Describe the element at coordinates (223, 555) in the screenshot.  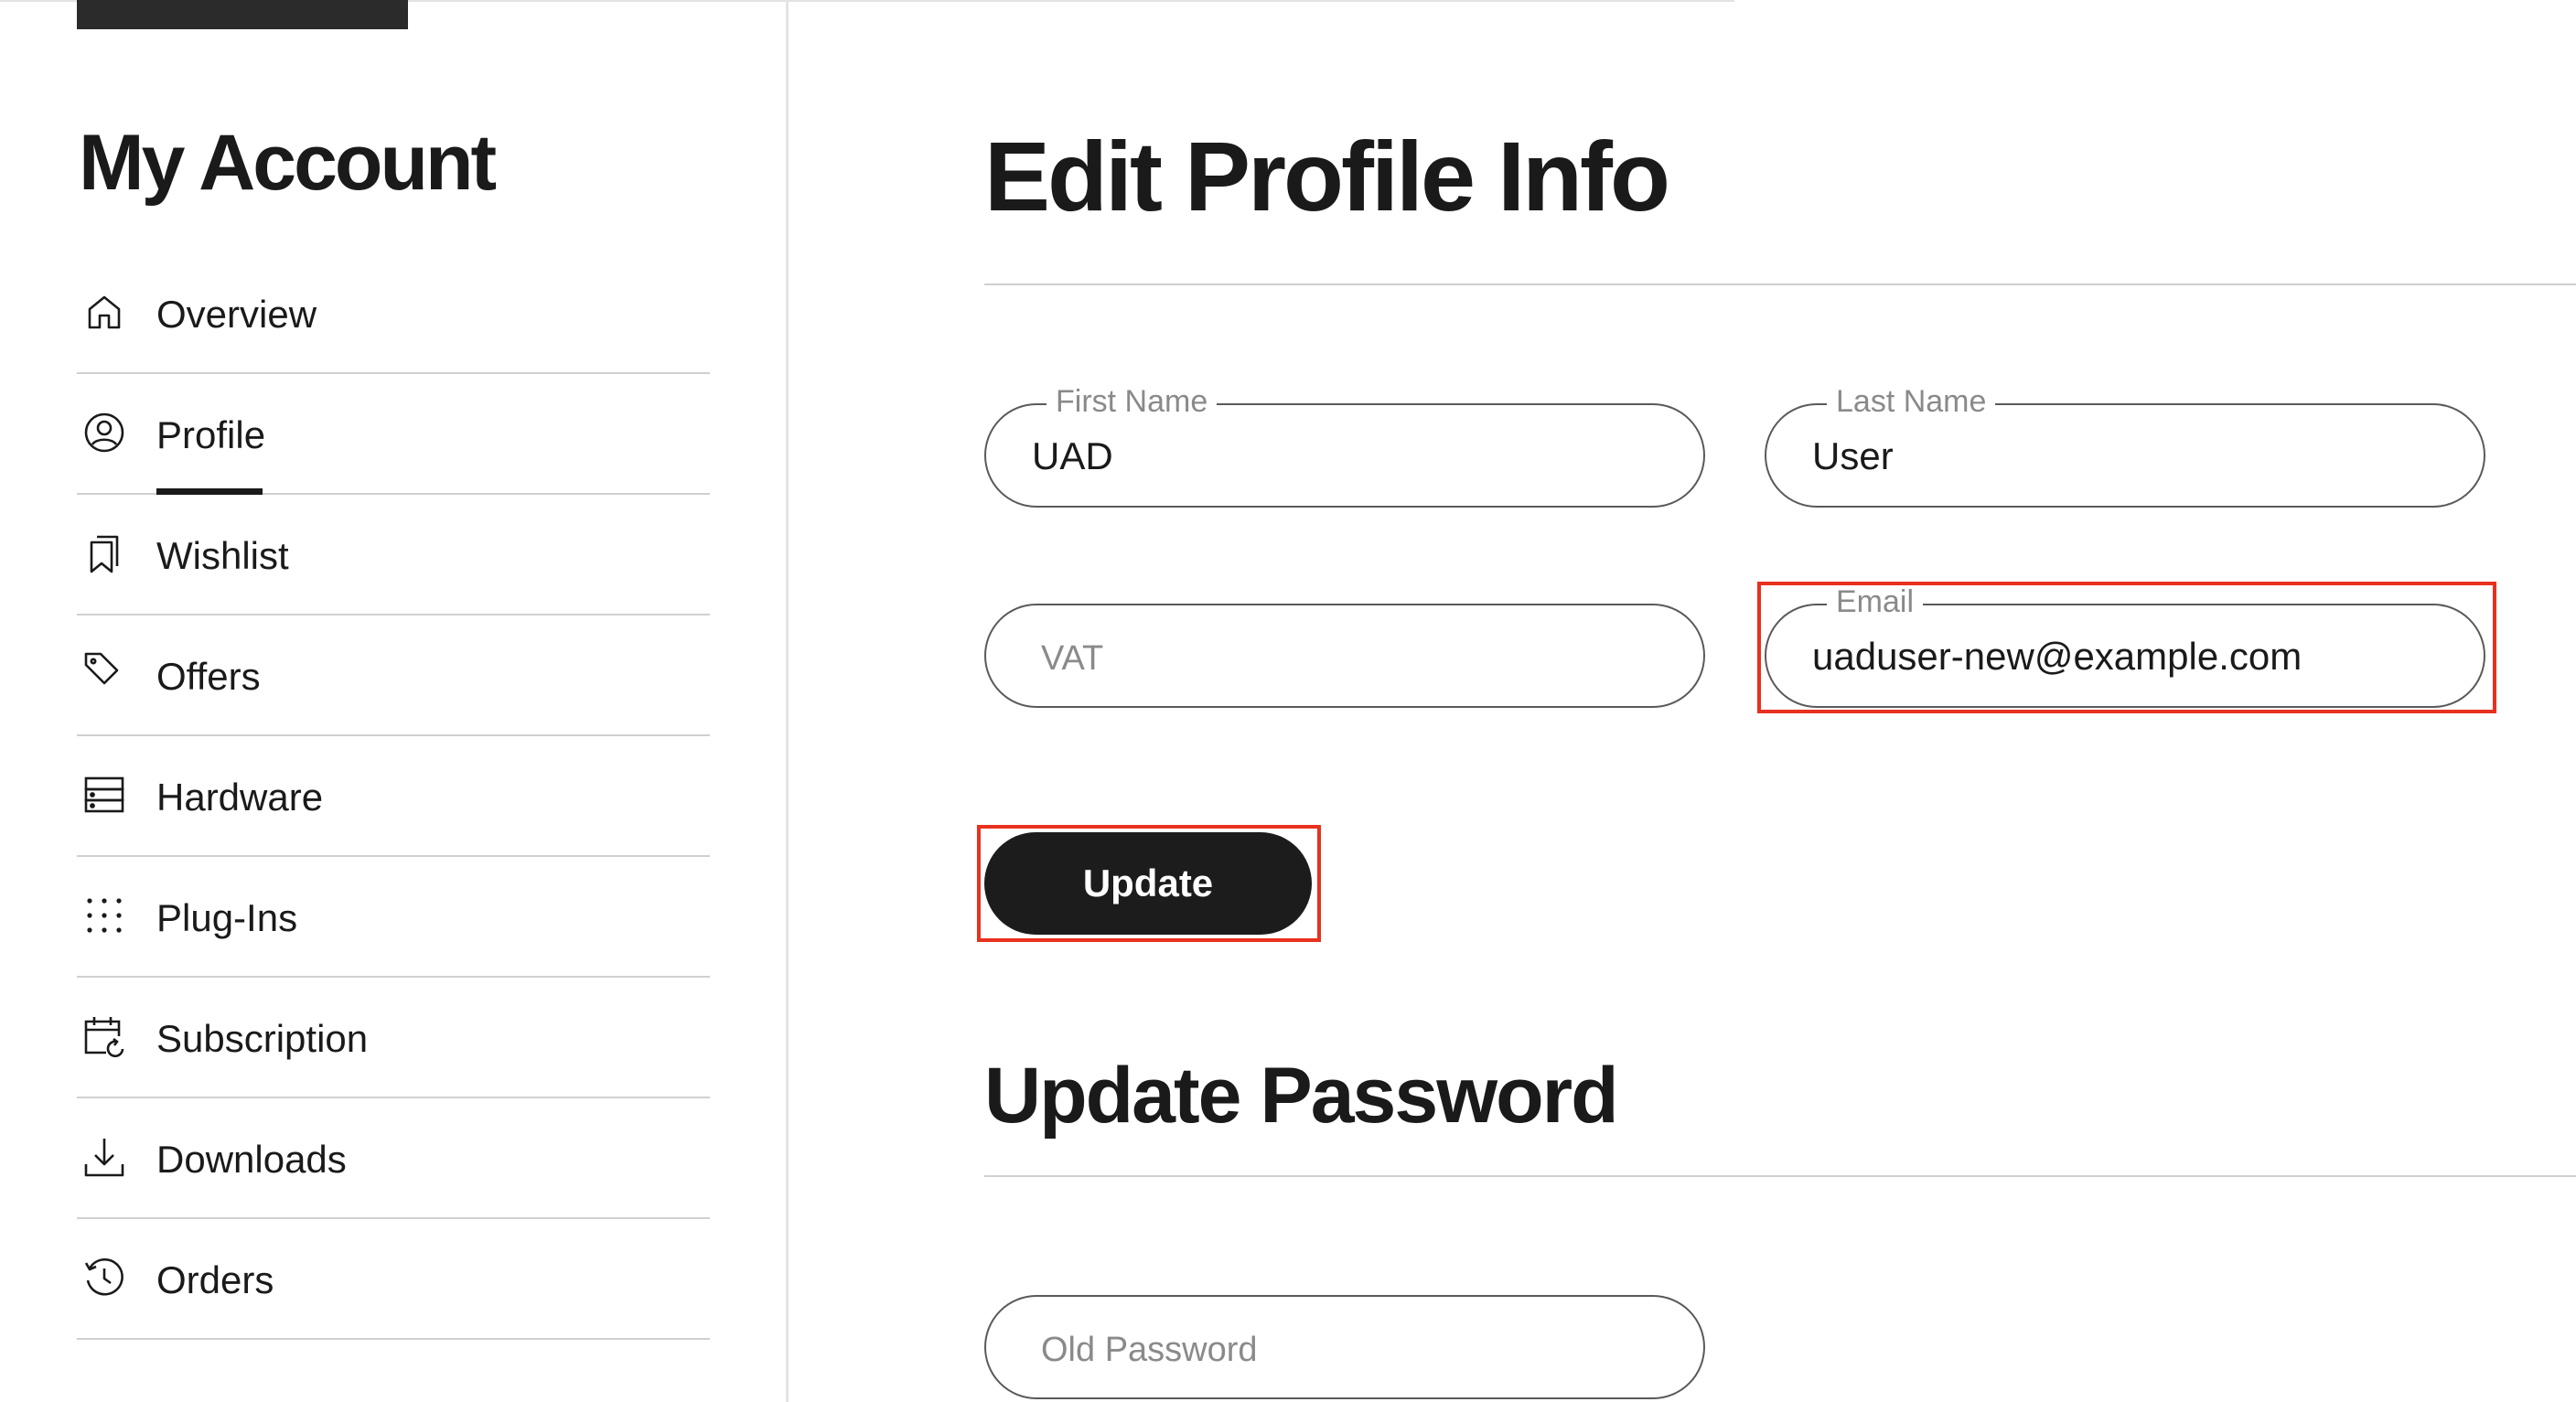
I see `sidebar-item-label: Wishlist` at that location.